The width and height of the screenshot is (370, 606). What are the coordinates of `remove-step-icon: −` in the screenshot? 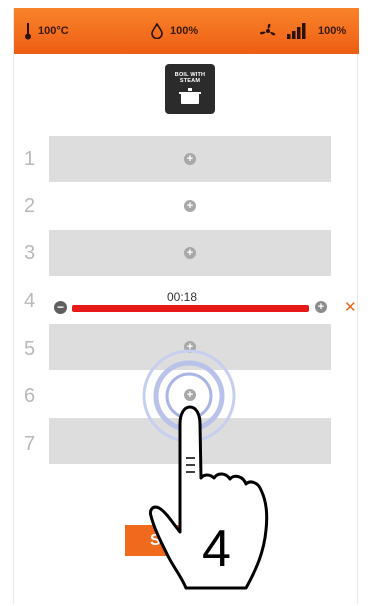 It's located at (60, 307).